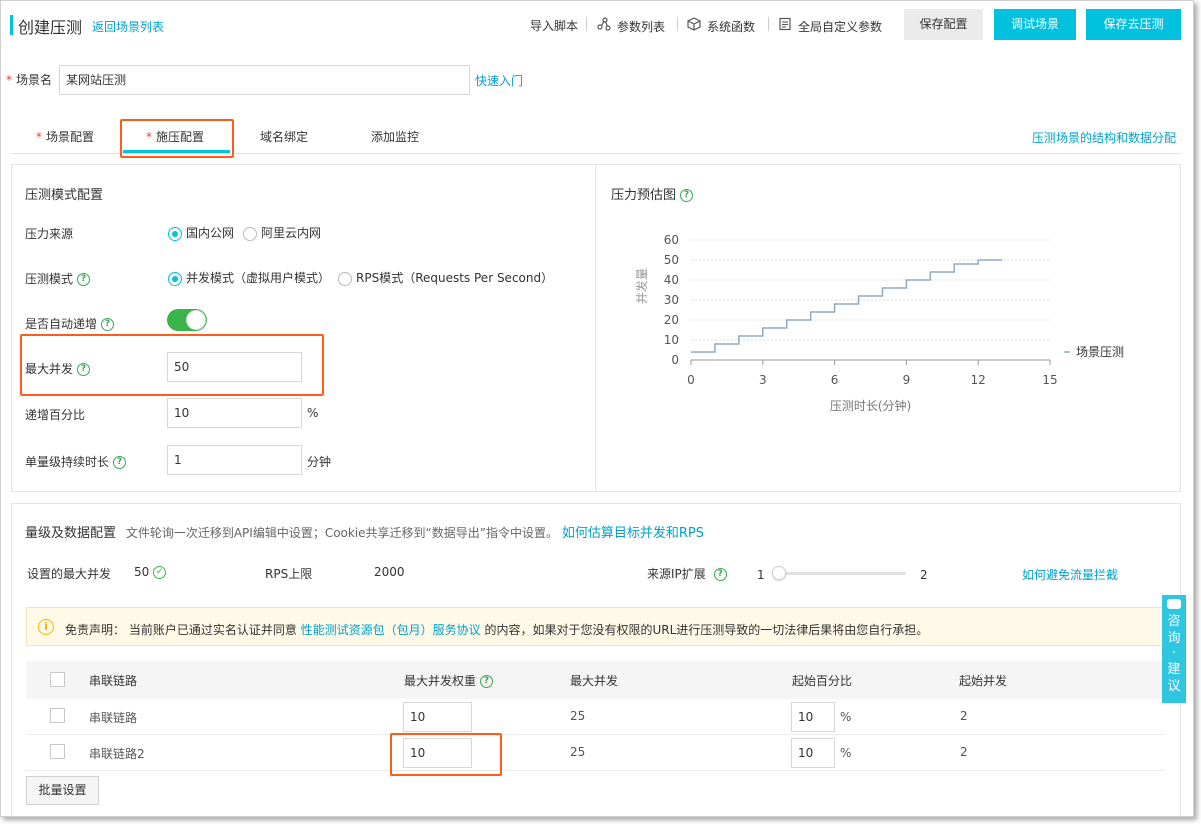 This screenshot has height=824, width=1201. What do you see at coordinates (50, 27) in the screenshot?
I see `page-title: 创建压测` at bounding box center [50, 27].